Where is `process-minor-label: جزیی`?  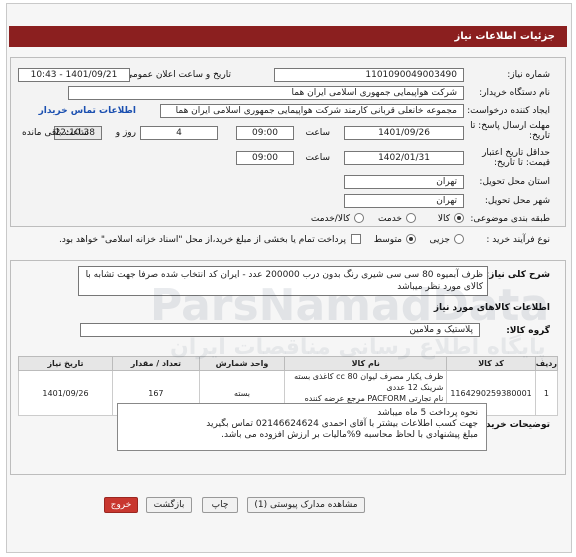
process-minor-label: جزیی is located at coordinates (439, 240).